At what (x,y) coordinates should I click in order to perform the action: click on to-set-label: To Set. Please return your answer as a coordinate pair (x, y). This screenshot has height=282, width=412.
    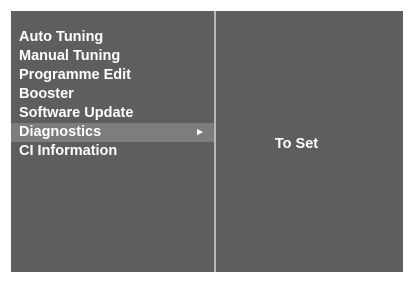
    Looking at the image, I should click on (309, 144).